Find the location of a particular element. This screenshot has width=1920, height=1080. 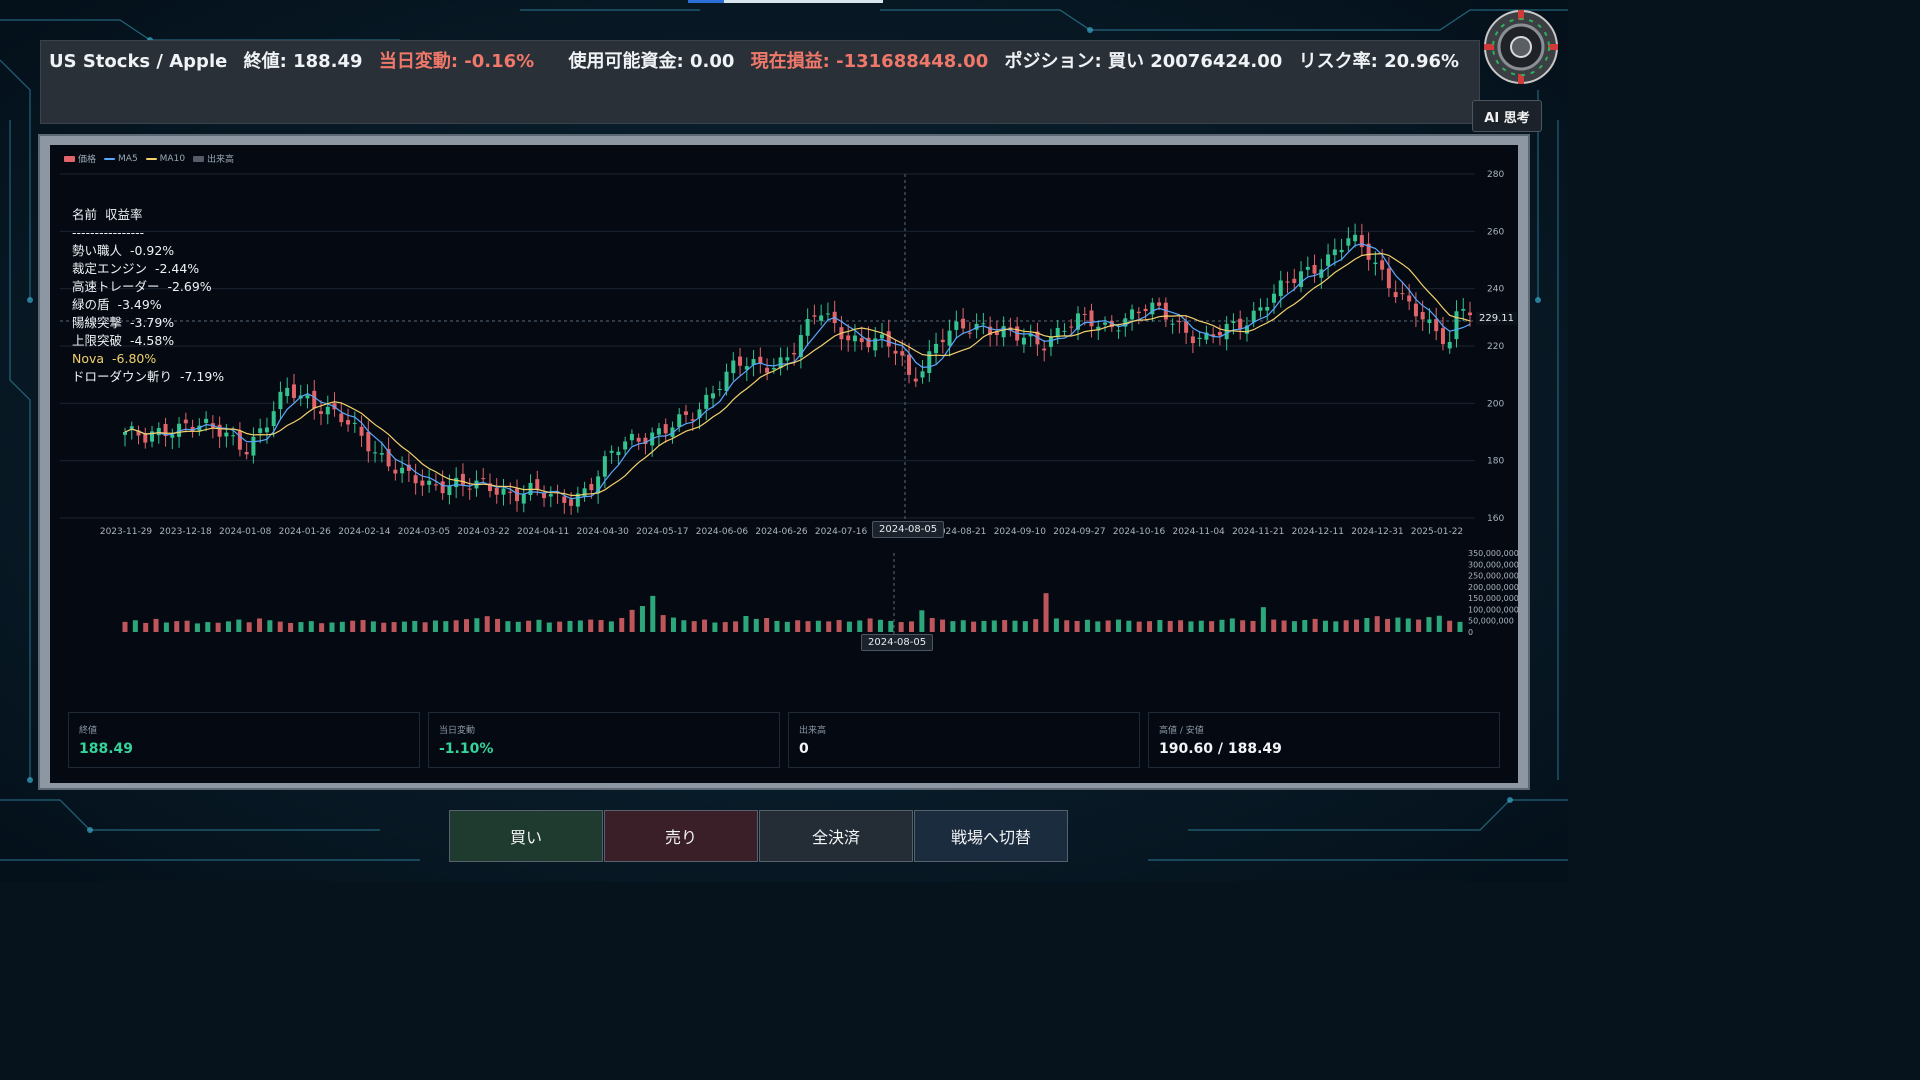

legend-price: 価格 is located at coordinates (80, 158).